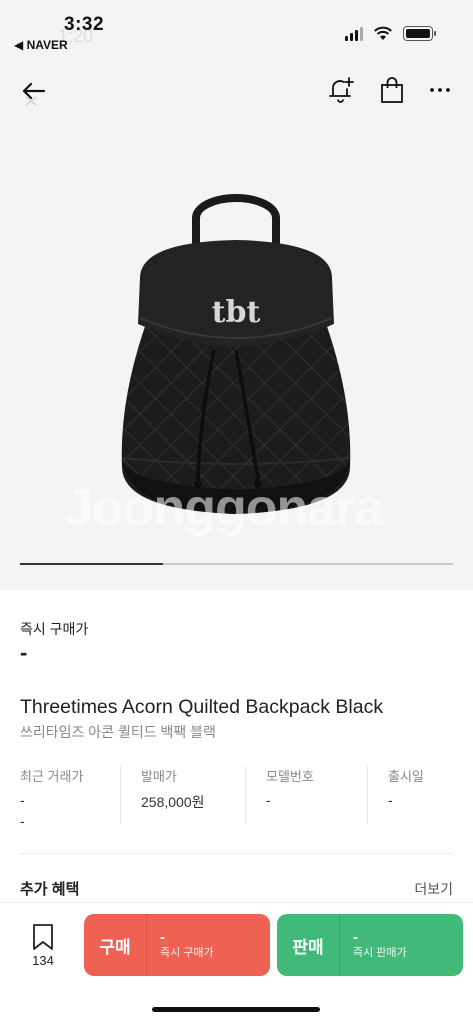 The image size is (473, 1024). Describe the element at coordinates (41, 45) in the screenshot. I see `back-to-app-link: ◀ NAVER` at that location.